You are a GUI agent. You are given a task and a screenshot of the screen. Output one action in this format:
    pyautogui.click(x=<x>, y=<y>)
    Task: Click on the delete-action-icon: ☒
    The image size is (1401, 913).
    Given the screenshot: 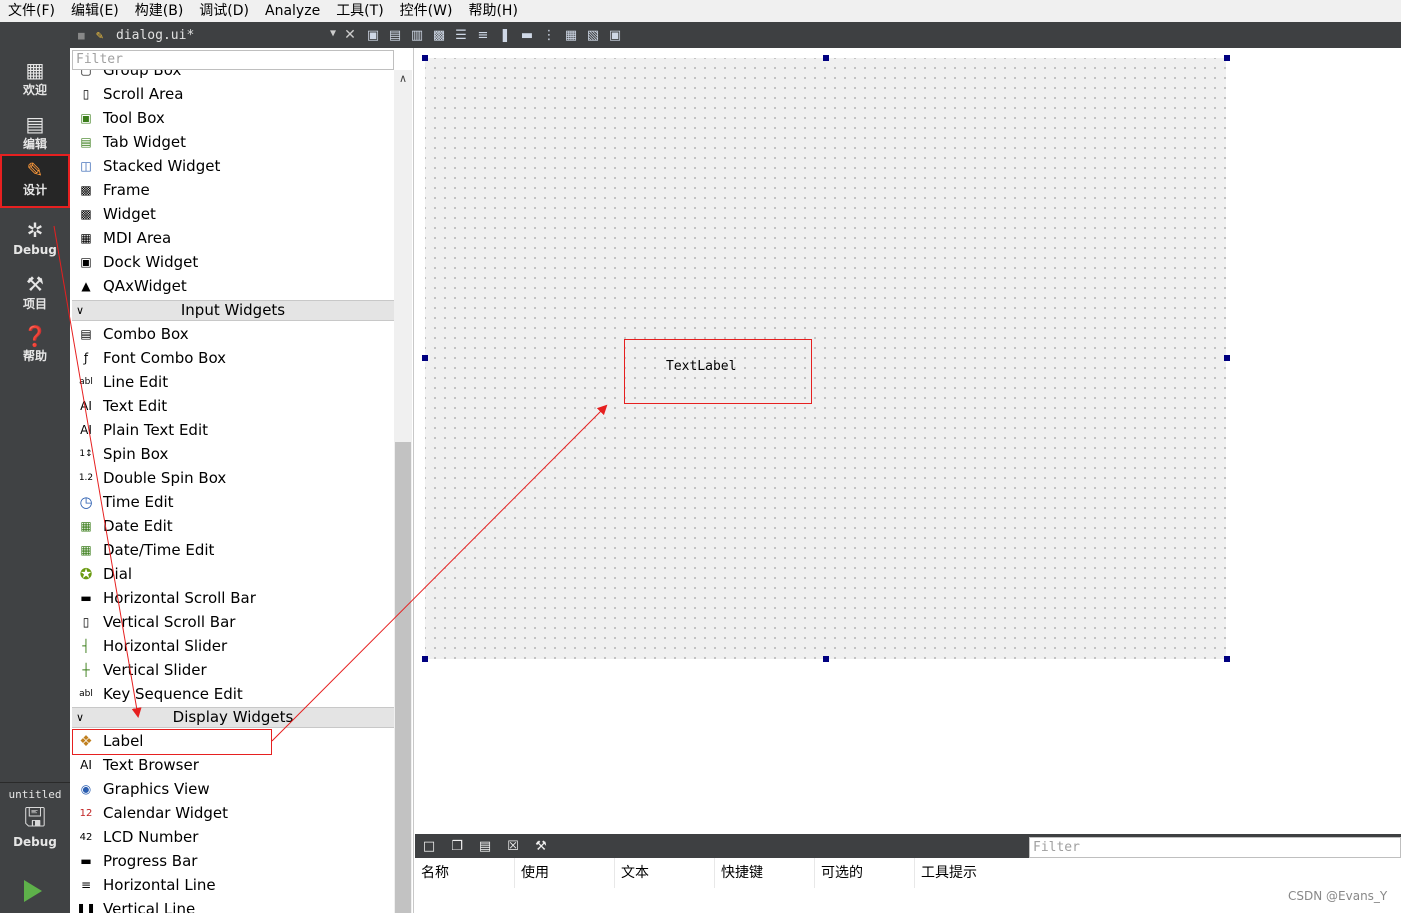 What is the action you would take?
    pyautogui.click(x=513, y=846)
    